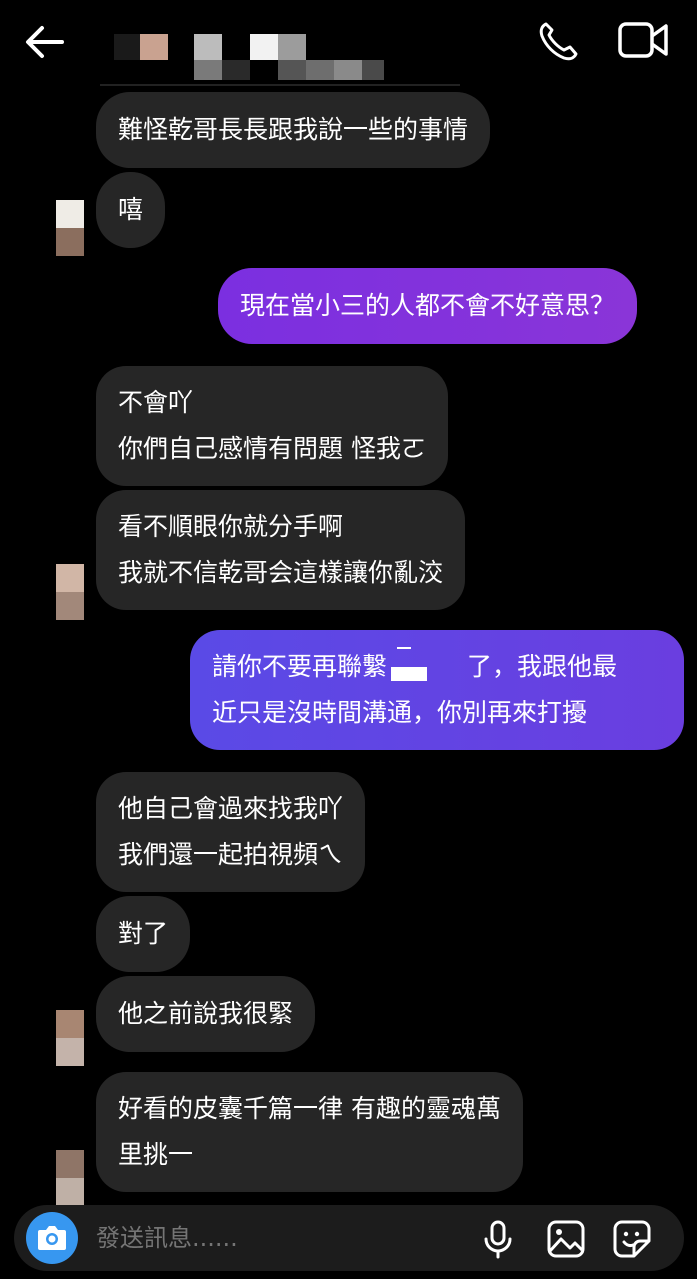 The image size is (697, 1279). I want to click on message-input, so click(281, 1238).